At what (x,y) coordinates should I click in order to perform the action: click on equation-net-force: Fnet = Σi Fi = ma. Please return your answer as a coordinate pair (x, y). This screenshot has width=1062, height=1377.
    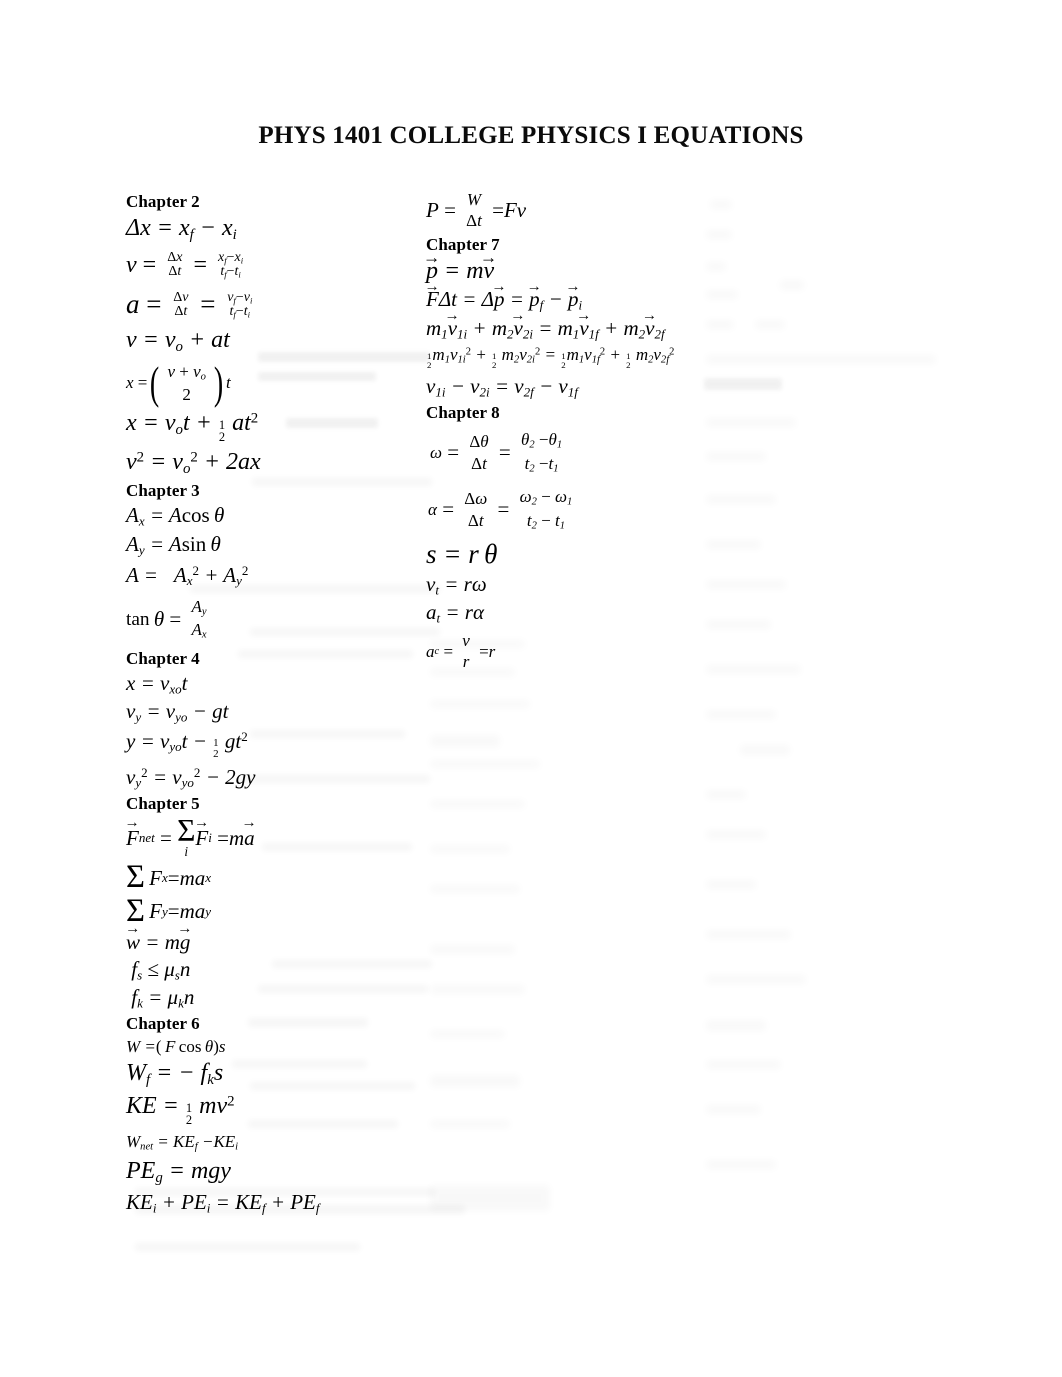
    Looking at the image, I should click on (276, 838).